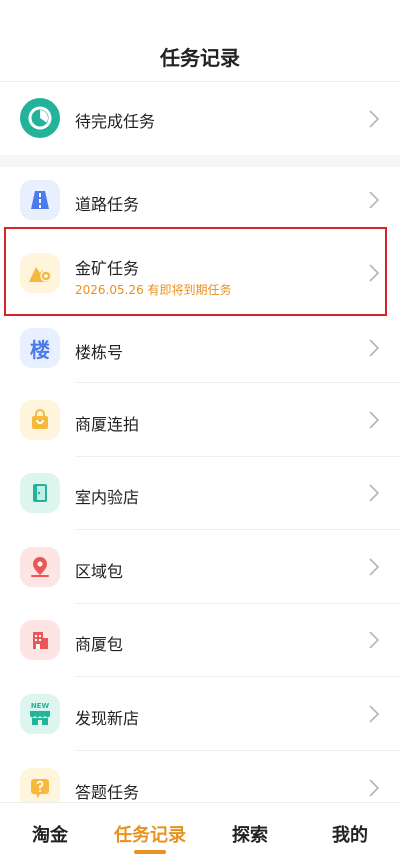 The height and width of the screenshot is (867, 400). What do you see at coordinates (50, 834) in the screenshot?
I see `tab-gold-digging: 淘金` at bounding box center [50, 834].